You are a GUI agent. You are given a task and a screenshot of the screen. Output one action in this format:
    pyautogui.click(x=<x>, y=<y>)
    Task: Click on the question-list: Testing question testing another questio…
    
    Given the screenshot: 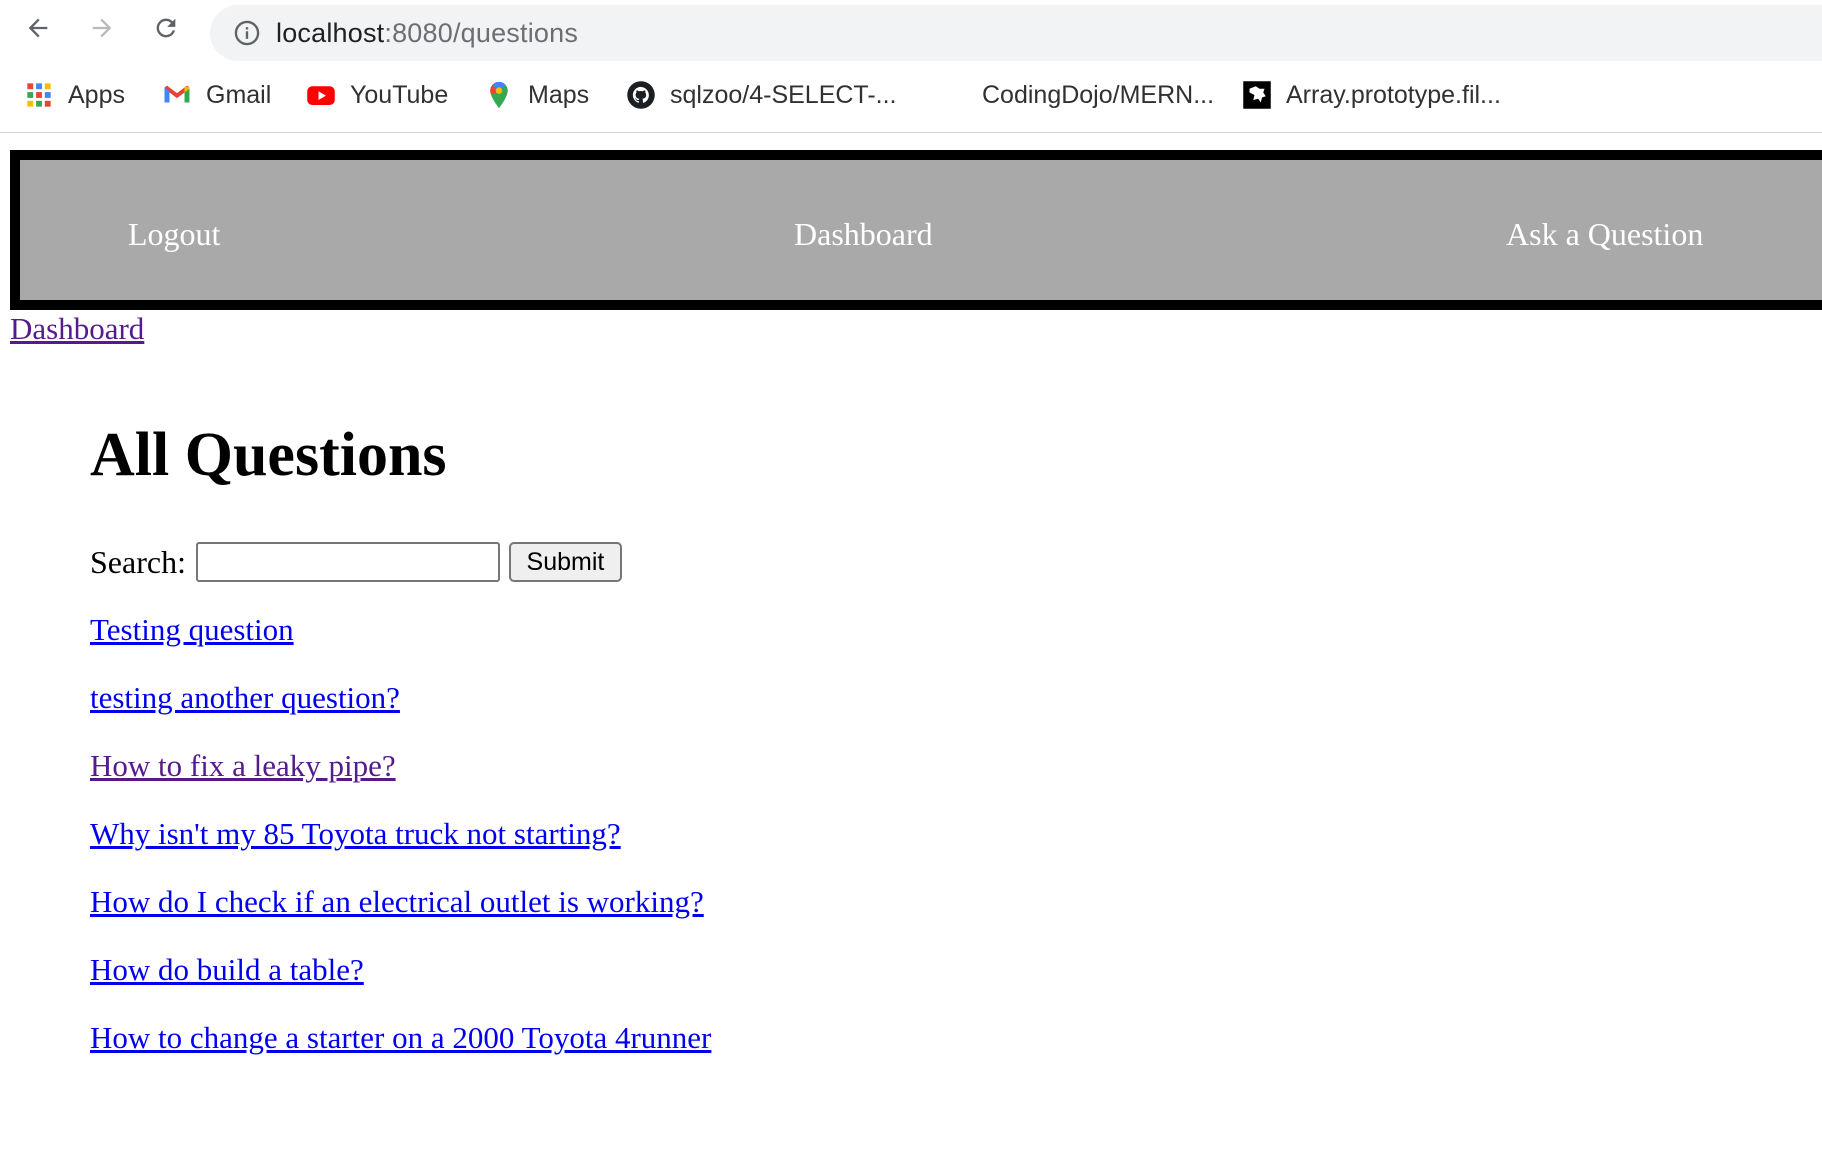 What is the action you would take?
    pyautogui.click(x=400, y=850)
    